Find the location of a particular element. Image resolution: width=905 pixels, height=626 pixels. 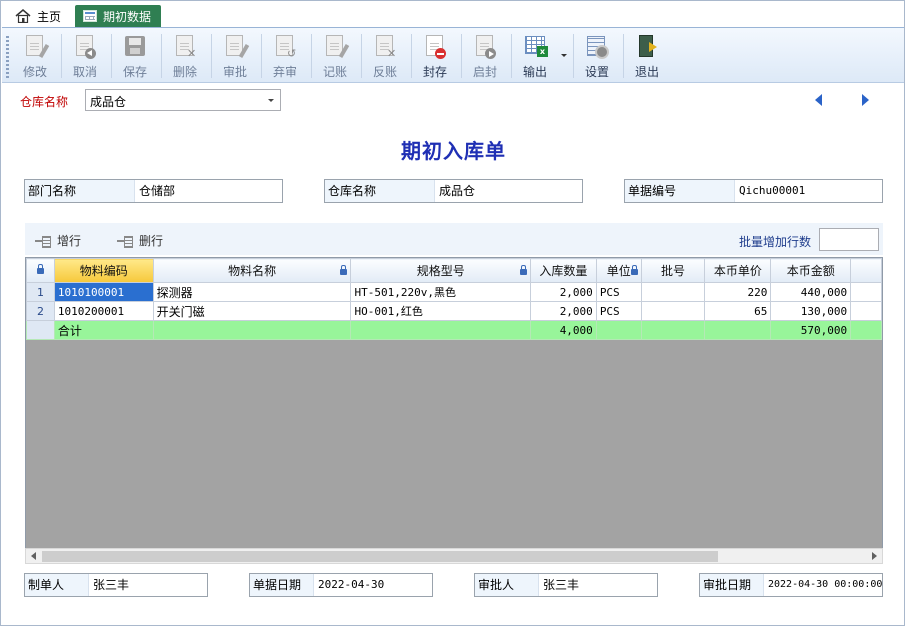

department-field: 部门名称 仓储部 is located at coordinates (153, 191).